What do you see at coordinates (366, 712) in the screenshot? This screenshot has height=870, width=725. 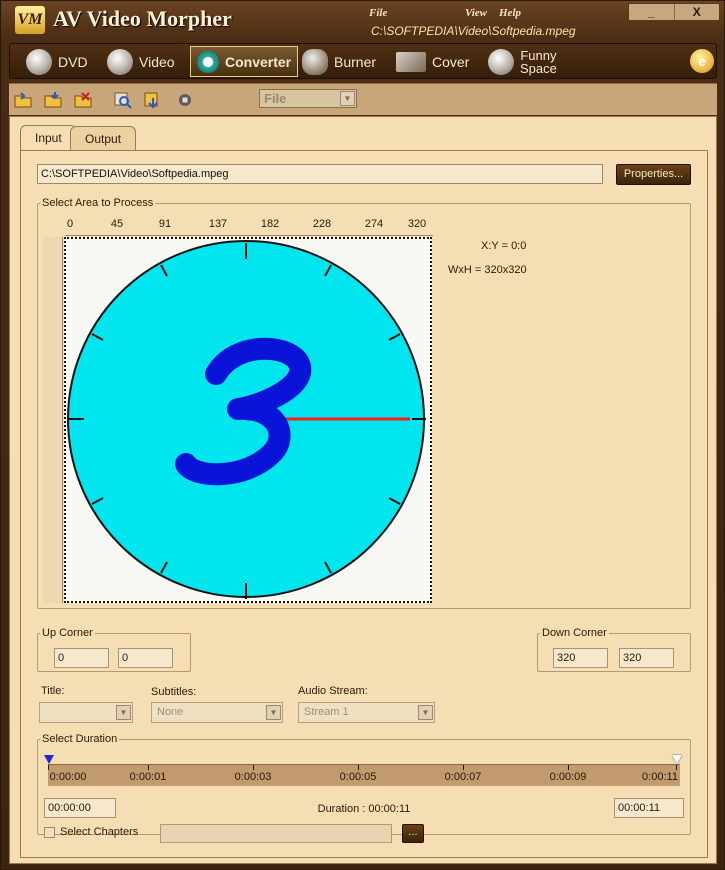 I see `audio-stream-select: Stream 1 ▼` at bounding box center [366, 712].